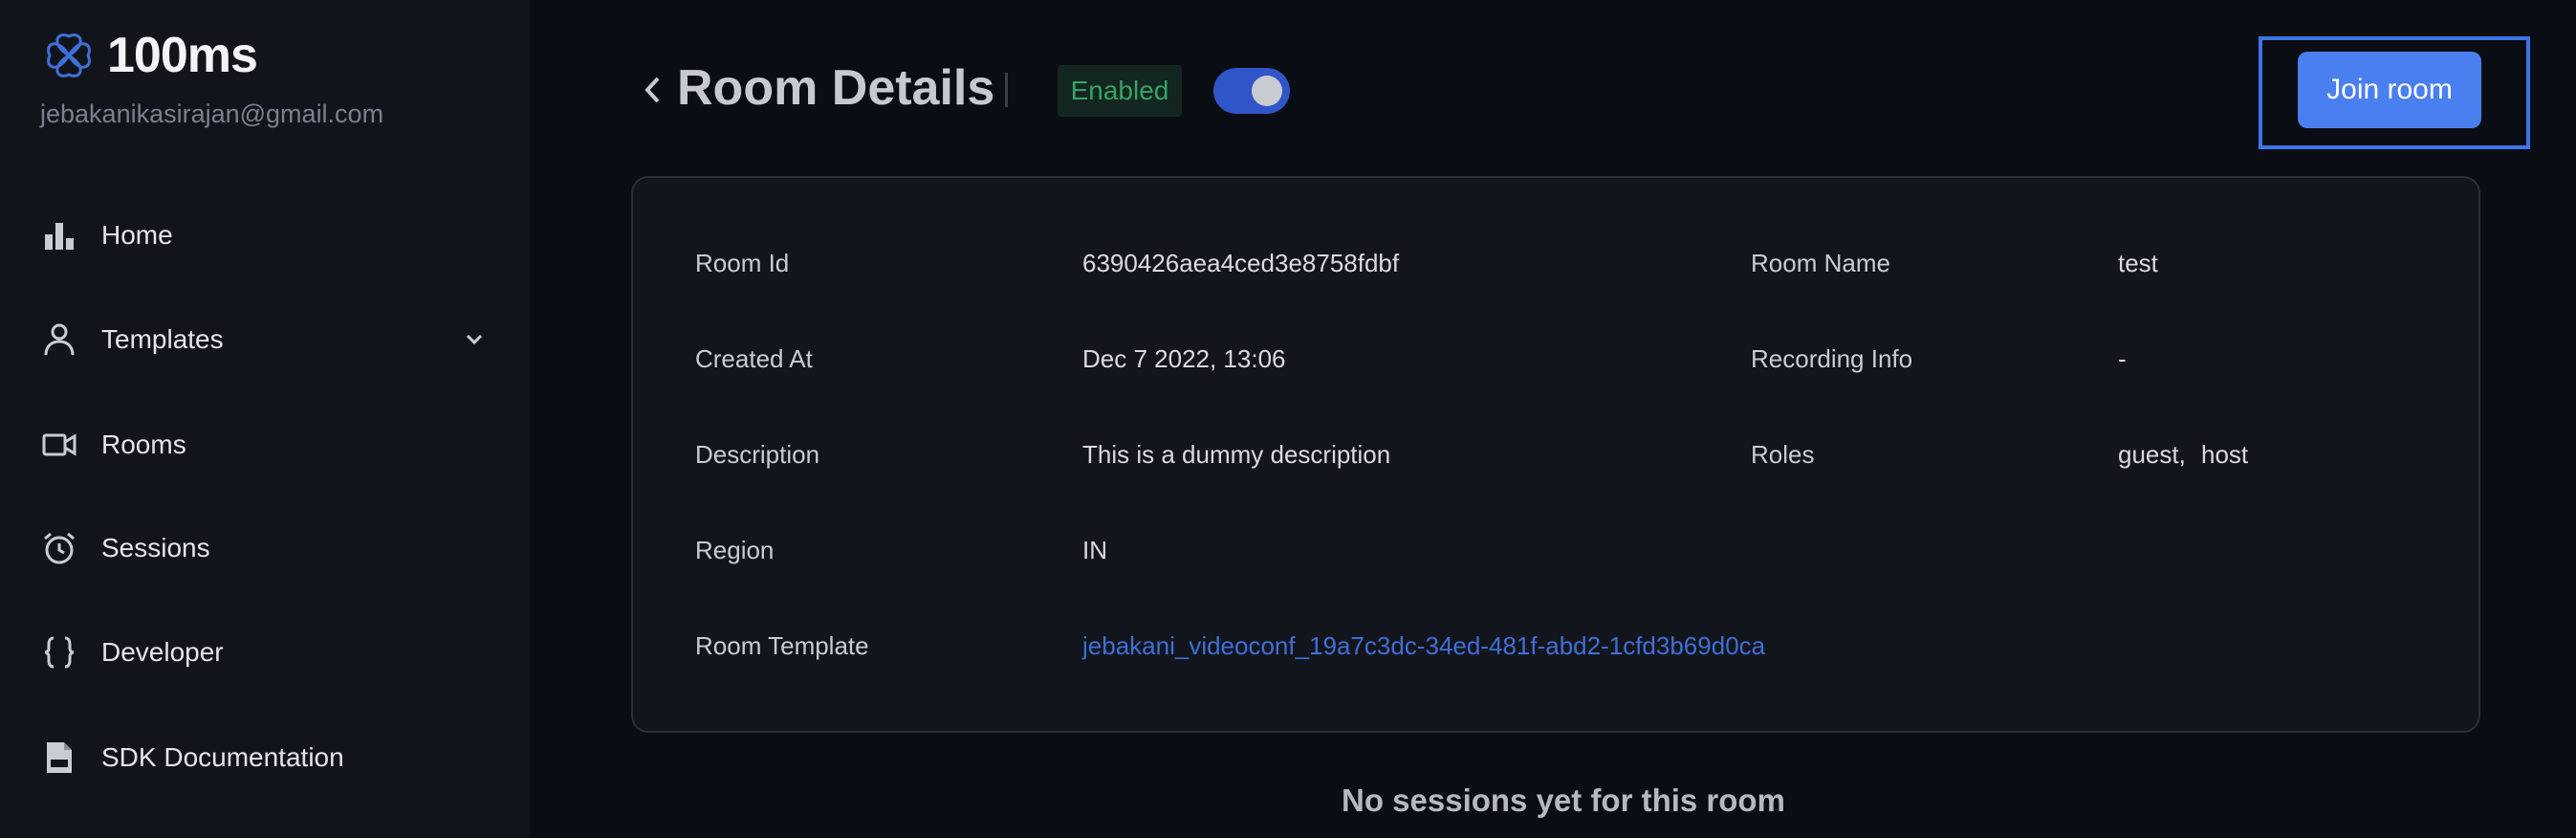 This screenshot has height=838, width=2576. Describe the element at coordinates (742, 263) in the screenshot. I see `room-id-label: Room Id` at that location.